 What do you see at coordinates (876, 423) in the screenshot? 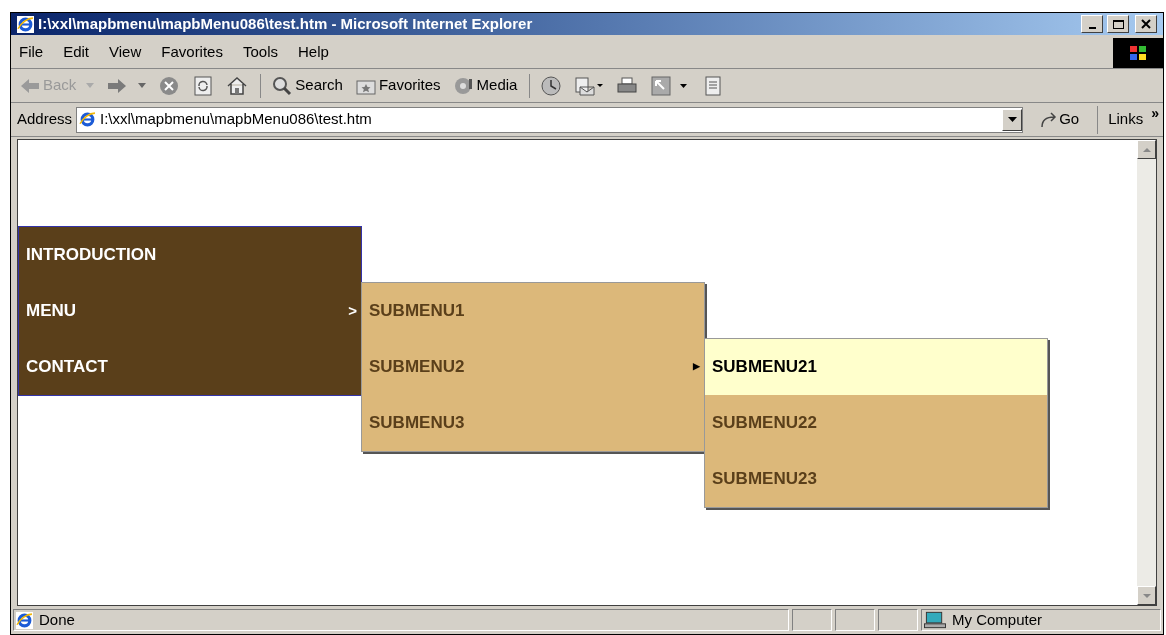
I see `menu-item: SUBMENU22` at bounding box center [876, 423].